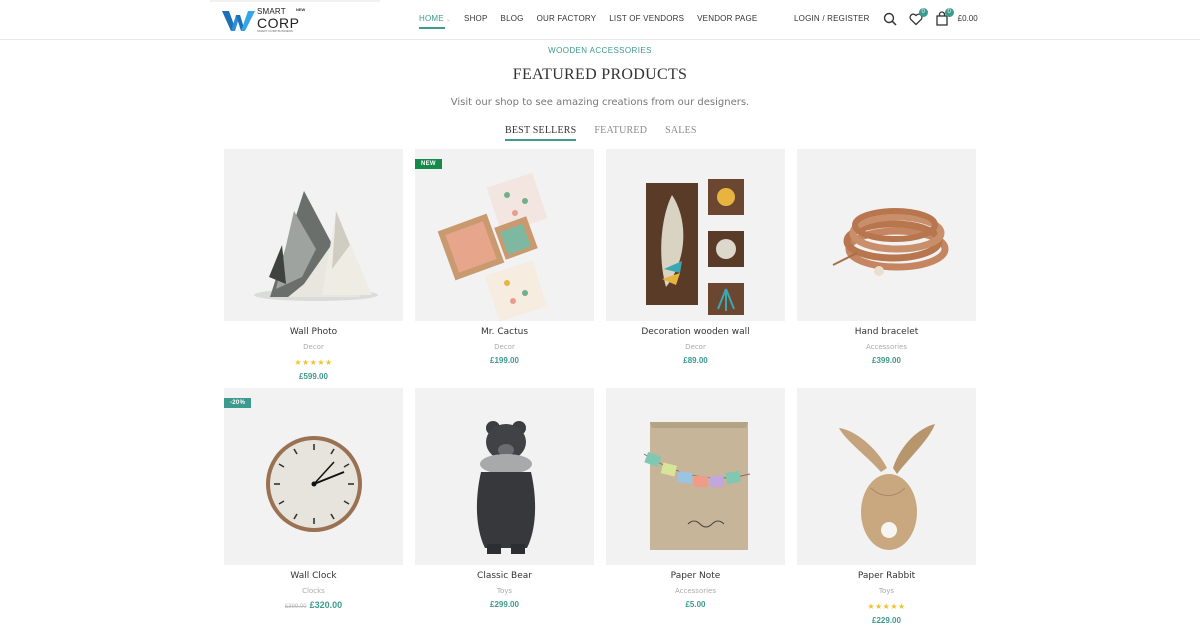  I want to click on product-price: £199.00, so click(504, 360).